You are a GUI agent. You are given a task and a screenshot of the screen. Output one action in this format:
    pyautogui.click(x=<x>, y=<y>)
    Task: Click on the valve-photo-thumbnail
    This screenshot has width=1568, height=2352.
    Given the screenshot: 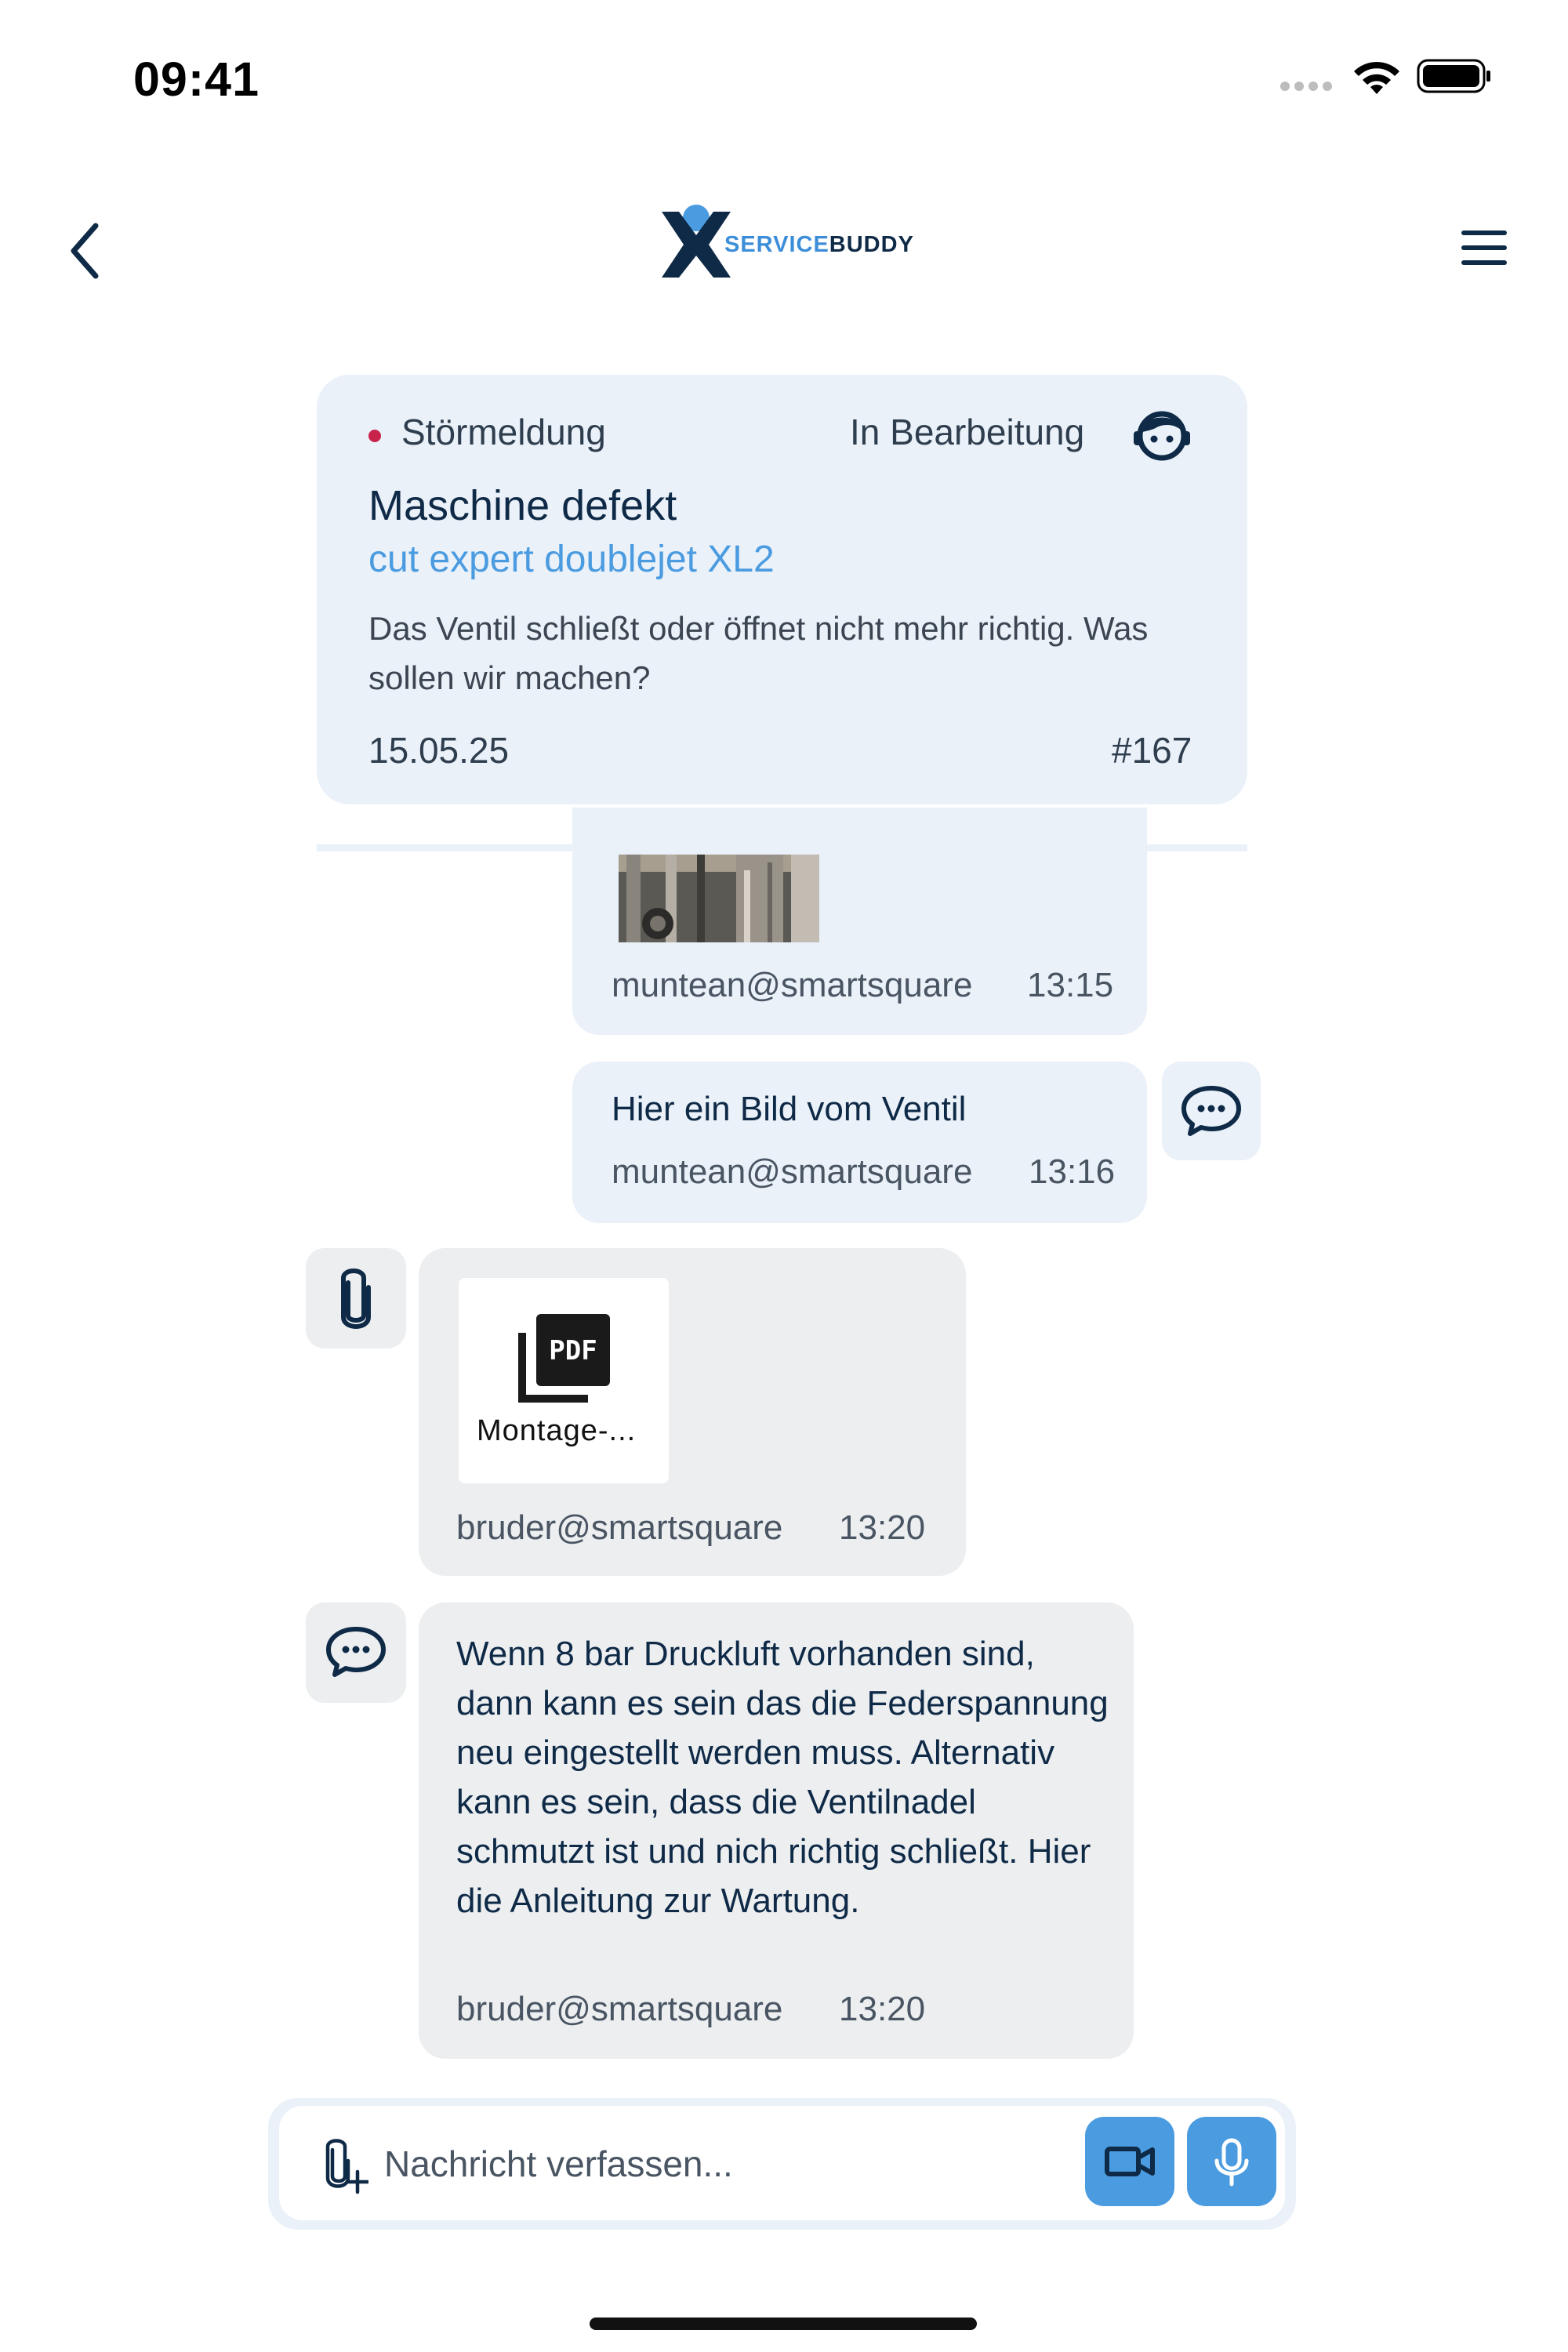 What is the action you would take?
    pyautogui.click(x=719, y=899)
    